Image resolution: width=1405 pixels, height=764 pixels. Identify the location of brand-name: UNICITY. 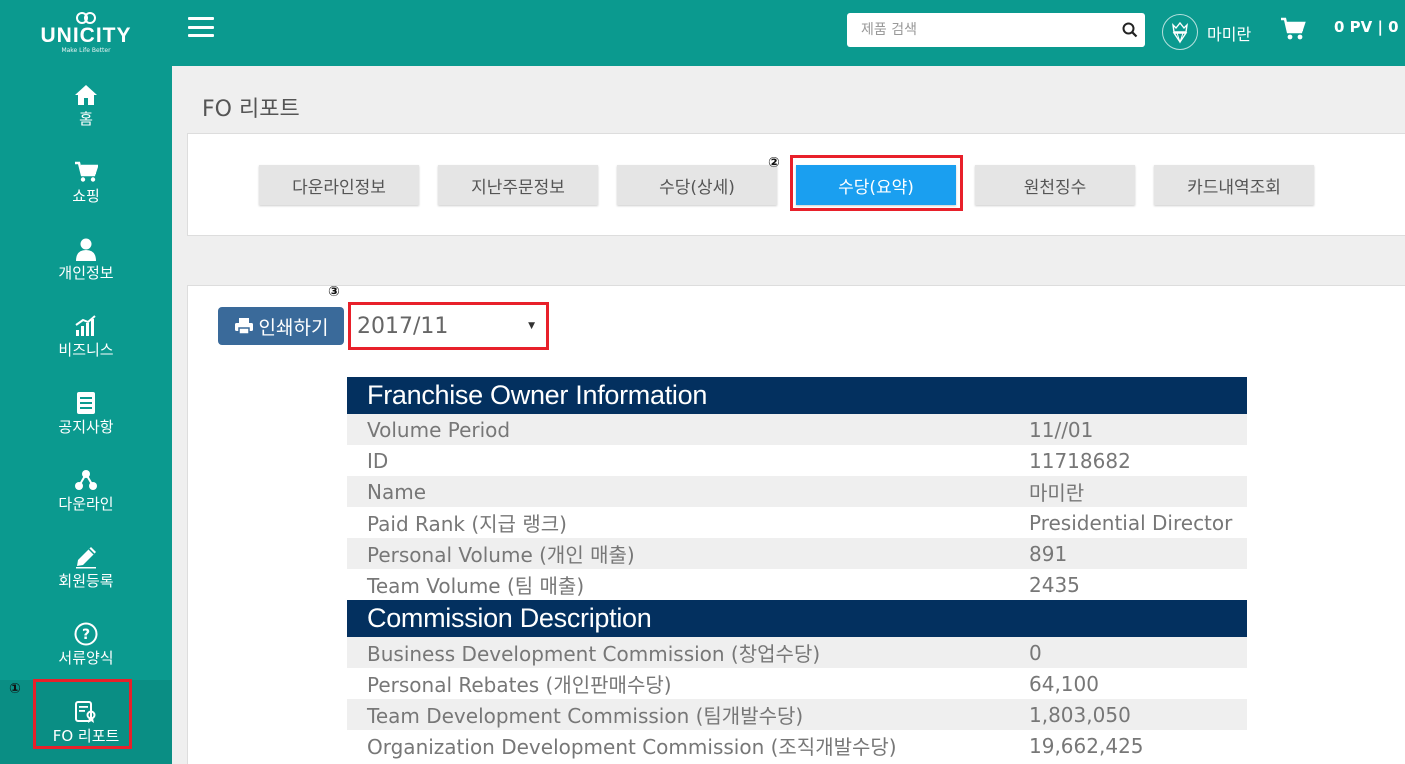
(86, 35).